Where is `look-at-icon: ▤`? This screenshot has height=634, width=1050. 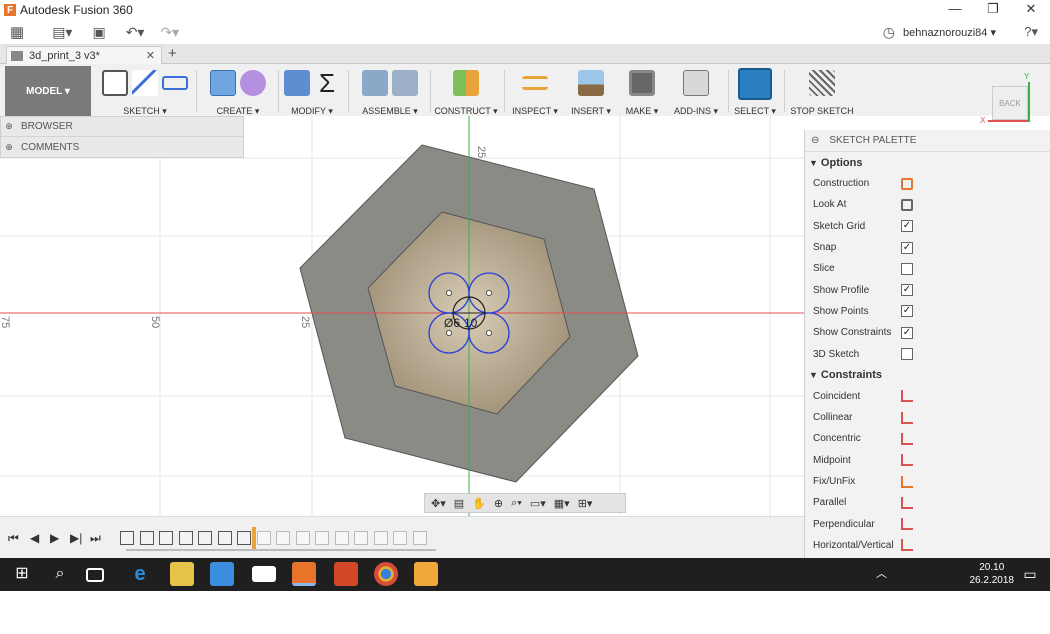 look-at-icon: ▤ is located at coordinates (459, 503).